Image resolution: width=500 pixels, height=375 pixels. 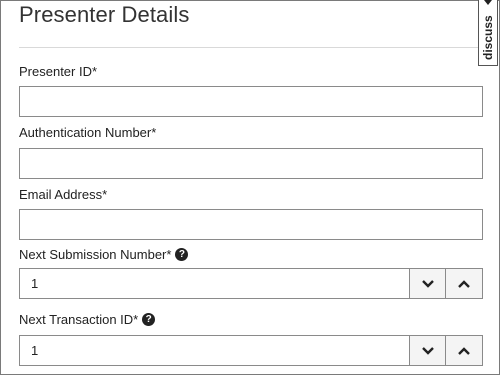 What do you see at coordinates (34, 283) in the screenshot?
I see `next-submission-value: 1` at bounding box center [34, 283].